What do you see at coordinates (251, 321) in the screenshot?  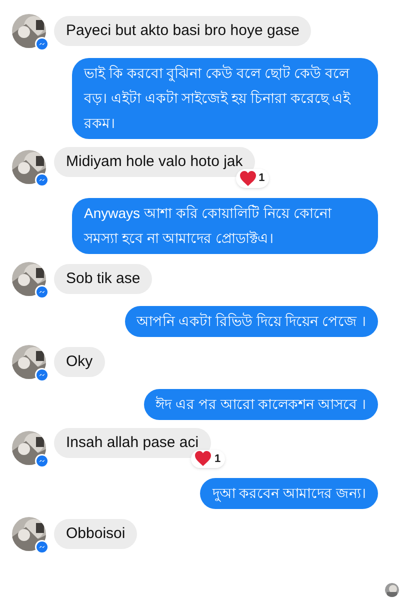 I see `message-bubble: আপনি একটা রিভিউ দিয়ে দিয়েন পেজে ।` at bounding box center [251, 321].